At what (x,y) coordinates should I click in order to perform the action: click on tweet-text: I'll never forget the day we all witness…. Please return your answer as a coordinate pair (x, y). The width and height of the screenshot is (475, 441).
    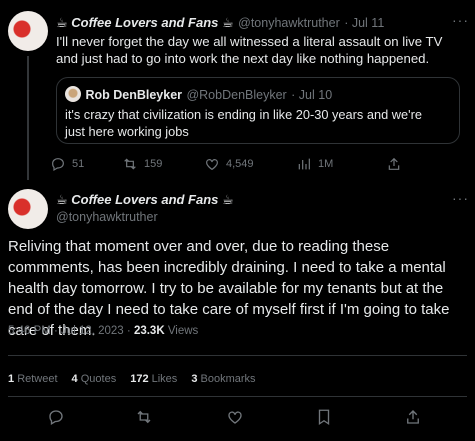
    Looking at the image, I should click on (249, 50).